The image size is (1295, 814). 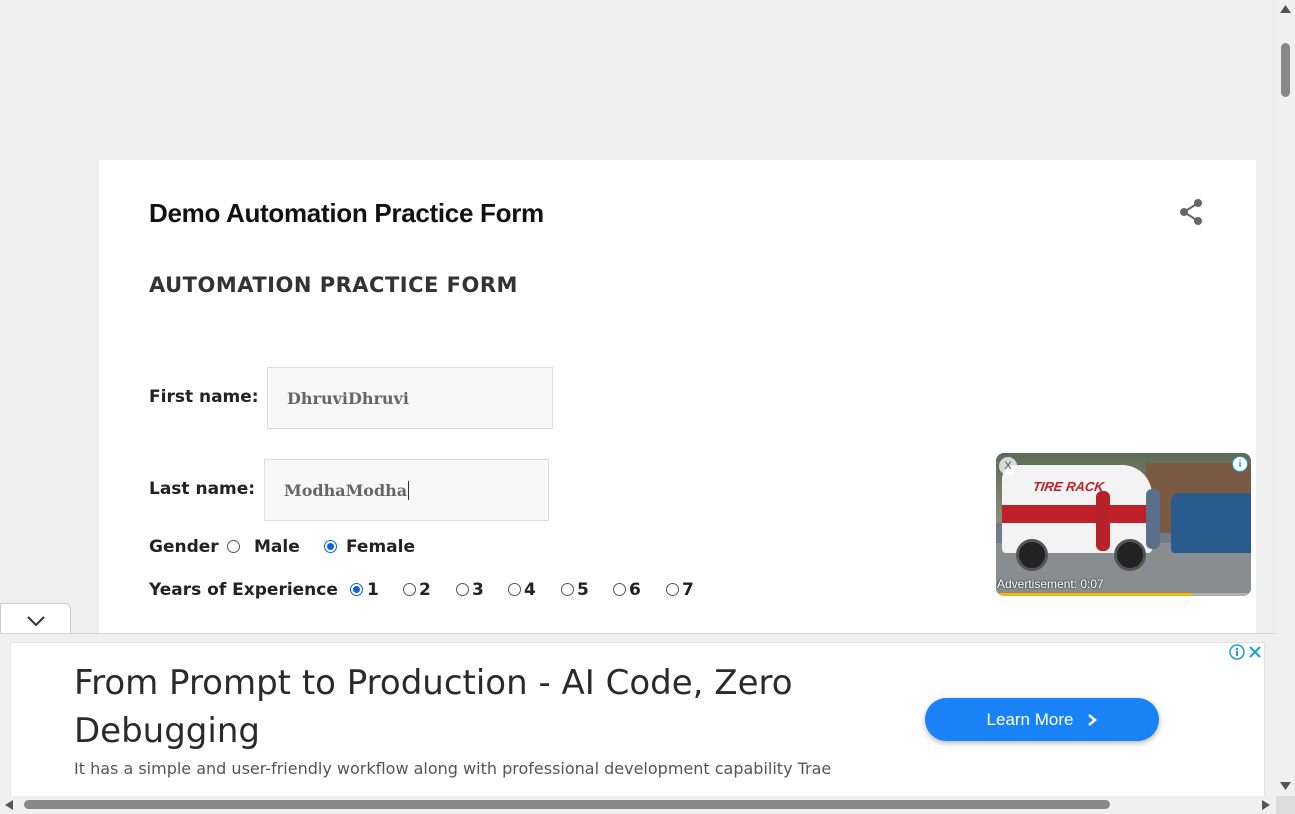 What do you see at coordinates (243, 590) in the screenshot?
I see `experience-label: Years of Experience` at bounding box center [243, 590].